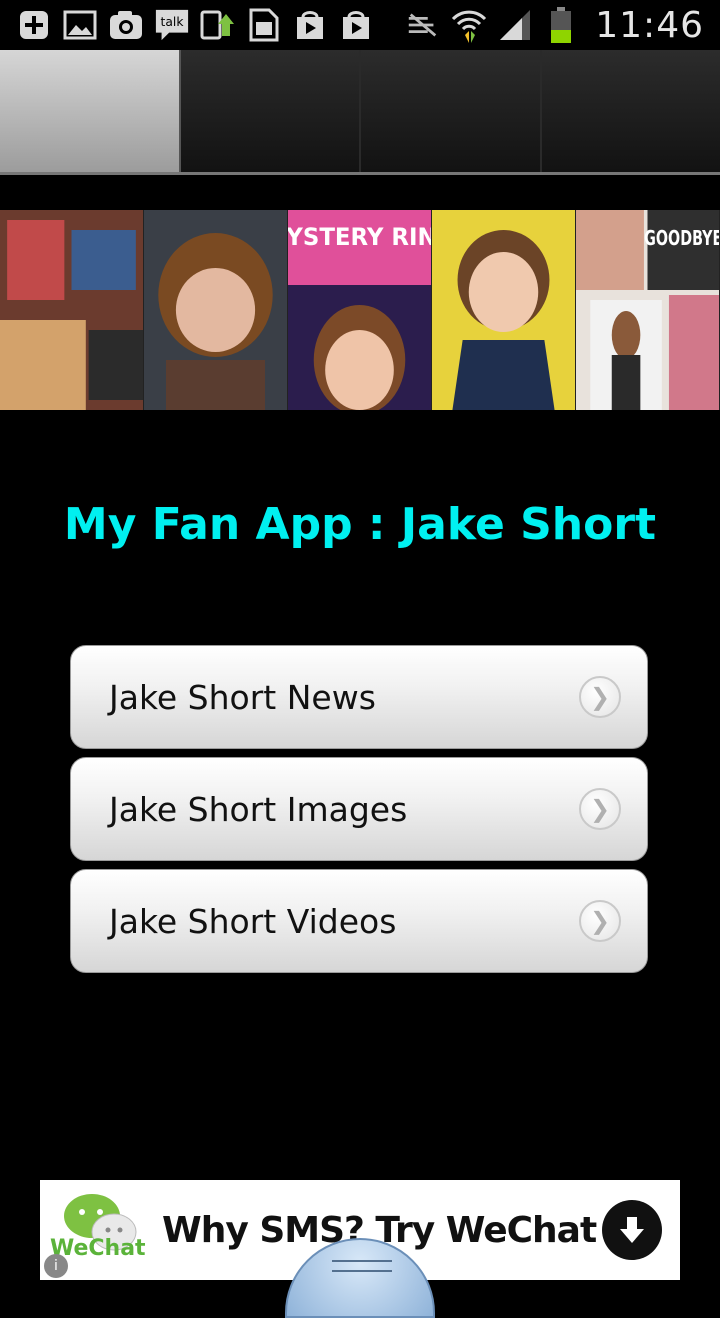 The image size is (720, 1318). I want to click on sim-icon, so click(264, 25).